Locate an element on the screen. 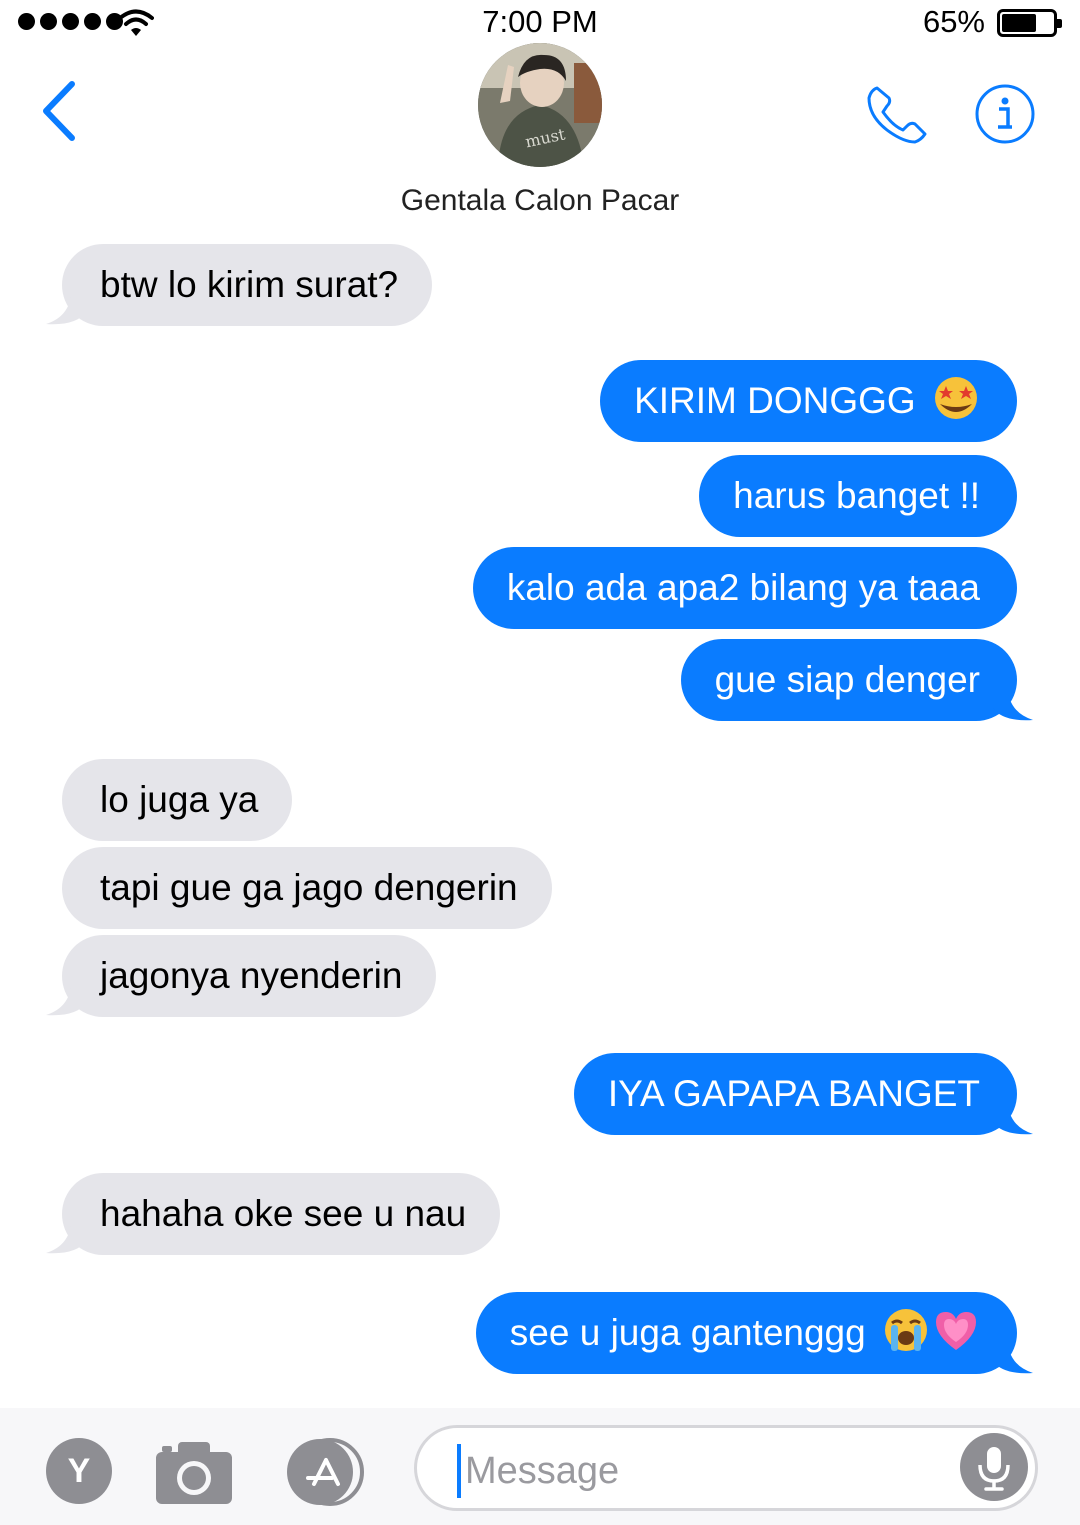 The width and height of the screenshot is (1080, 1525). message-text: IYA GAPAPA BANGET is located at coordinates (793, 1093).